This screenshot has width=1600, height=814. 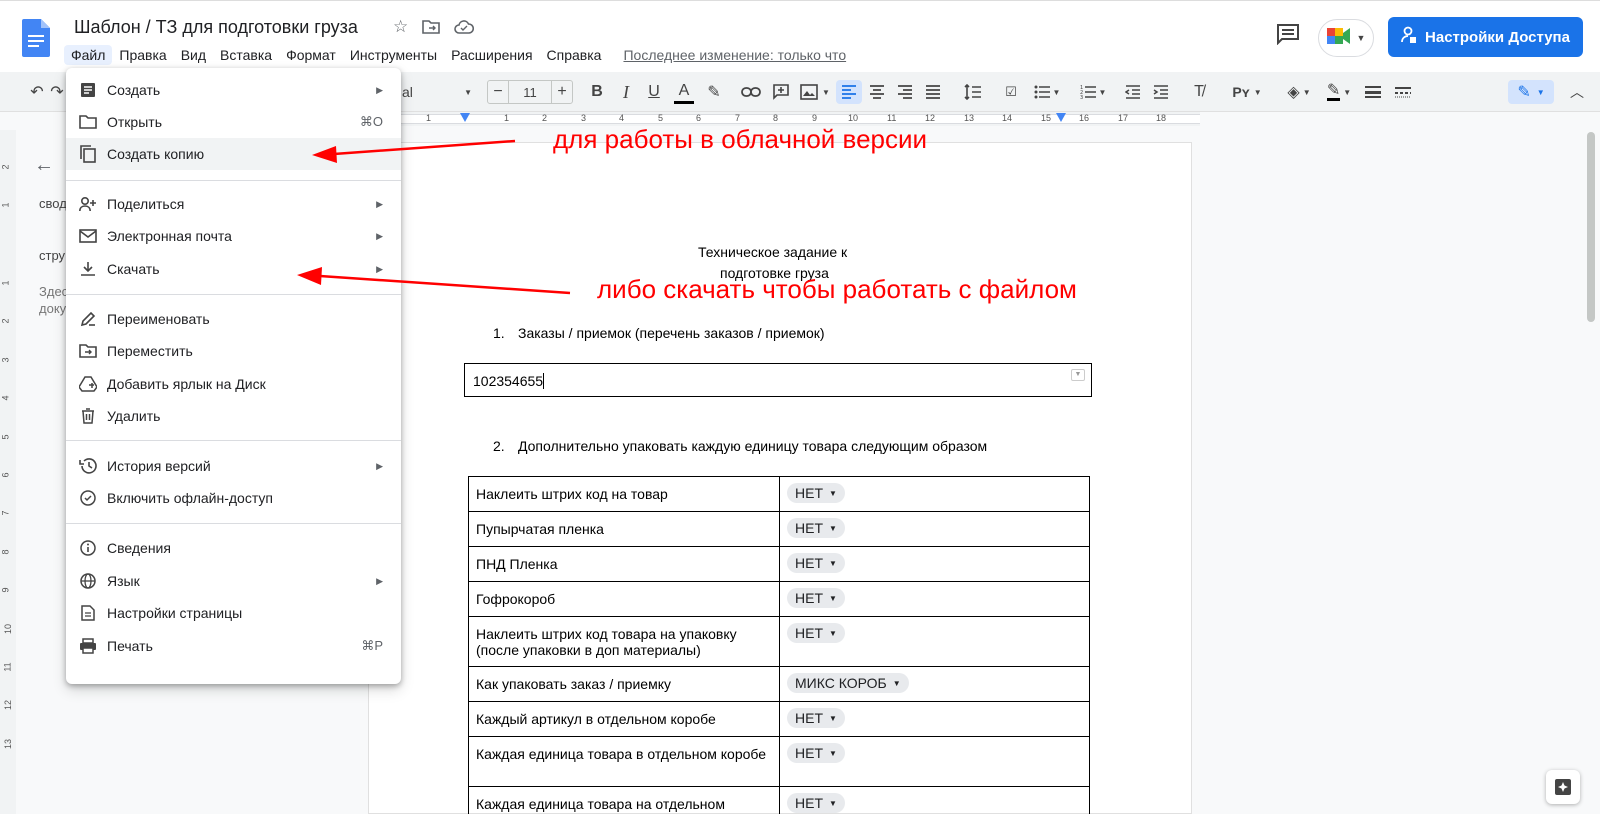 What do you see at coordinates (654, 92) in the screenshot?
I see `underline-icon: U` at bounding box center [654, 92].